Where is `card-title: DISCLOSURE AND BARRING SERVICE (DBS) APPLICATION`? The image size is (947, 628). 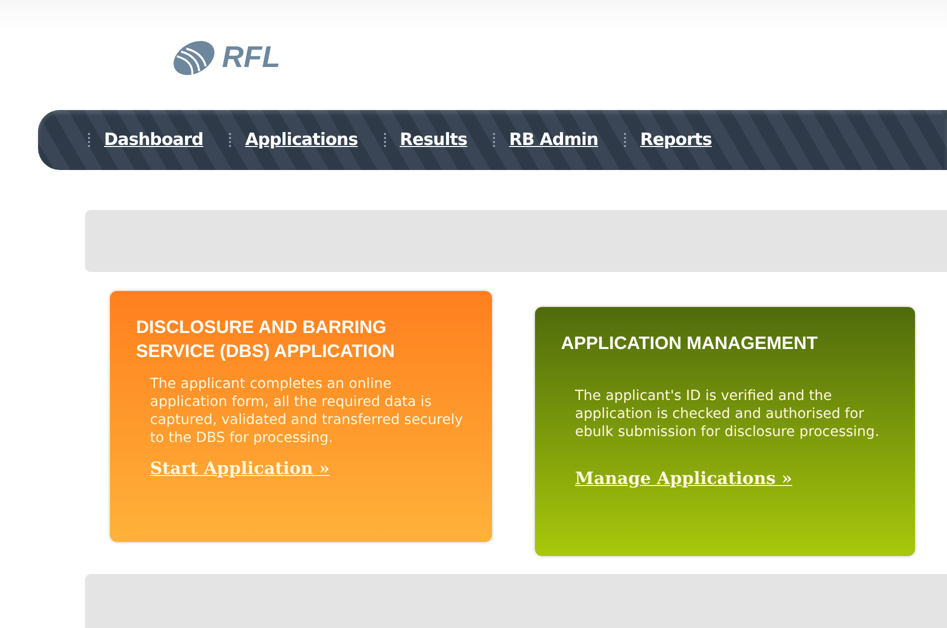
card-title: DISCLOSURE AND BARRING SERVICE (DBS) APPLICATION is located at coordinates (266, 339).